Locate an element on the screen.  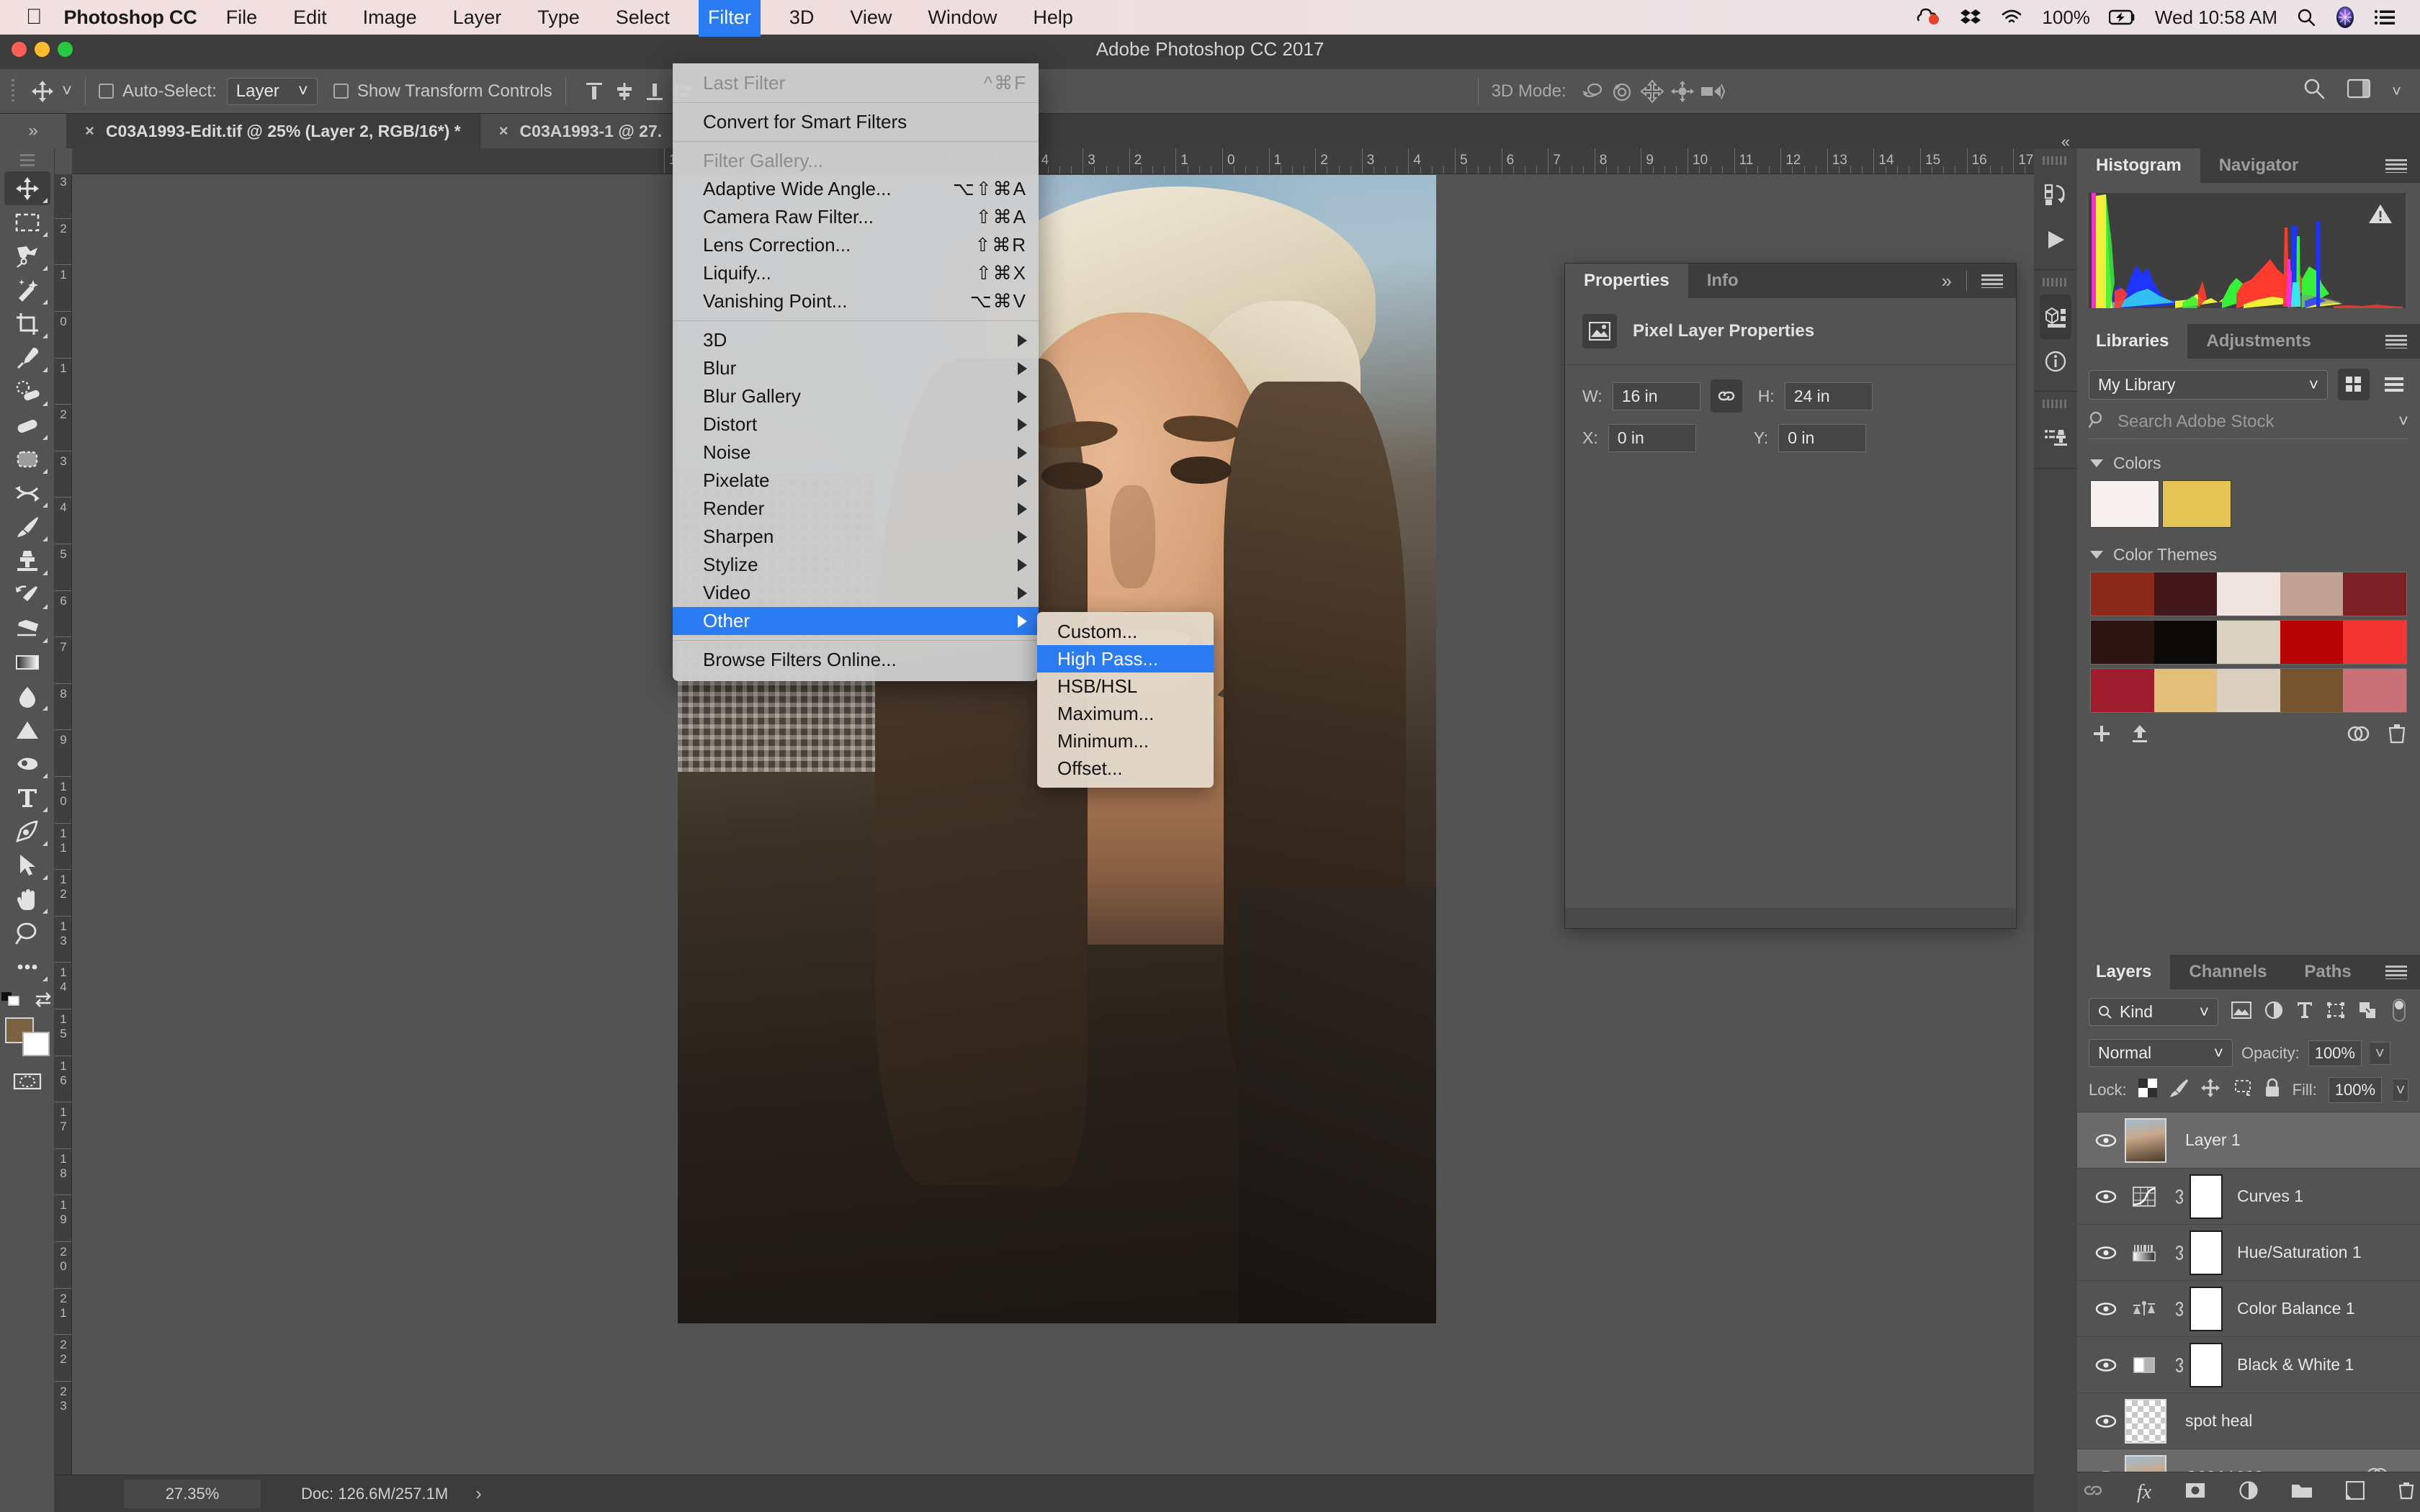
lock-image-pixels-icon is located at coordinates (2179, 1090).